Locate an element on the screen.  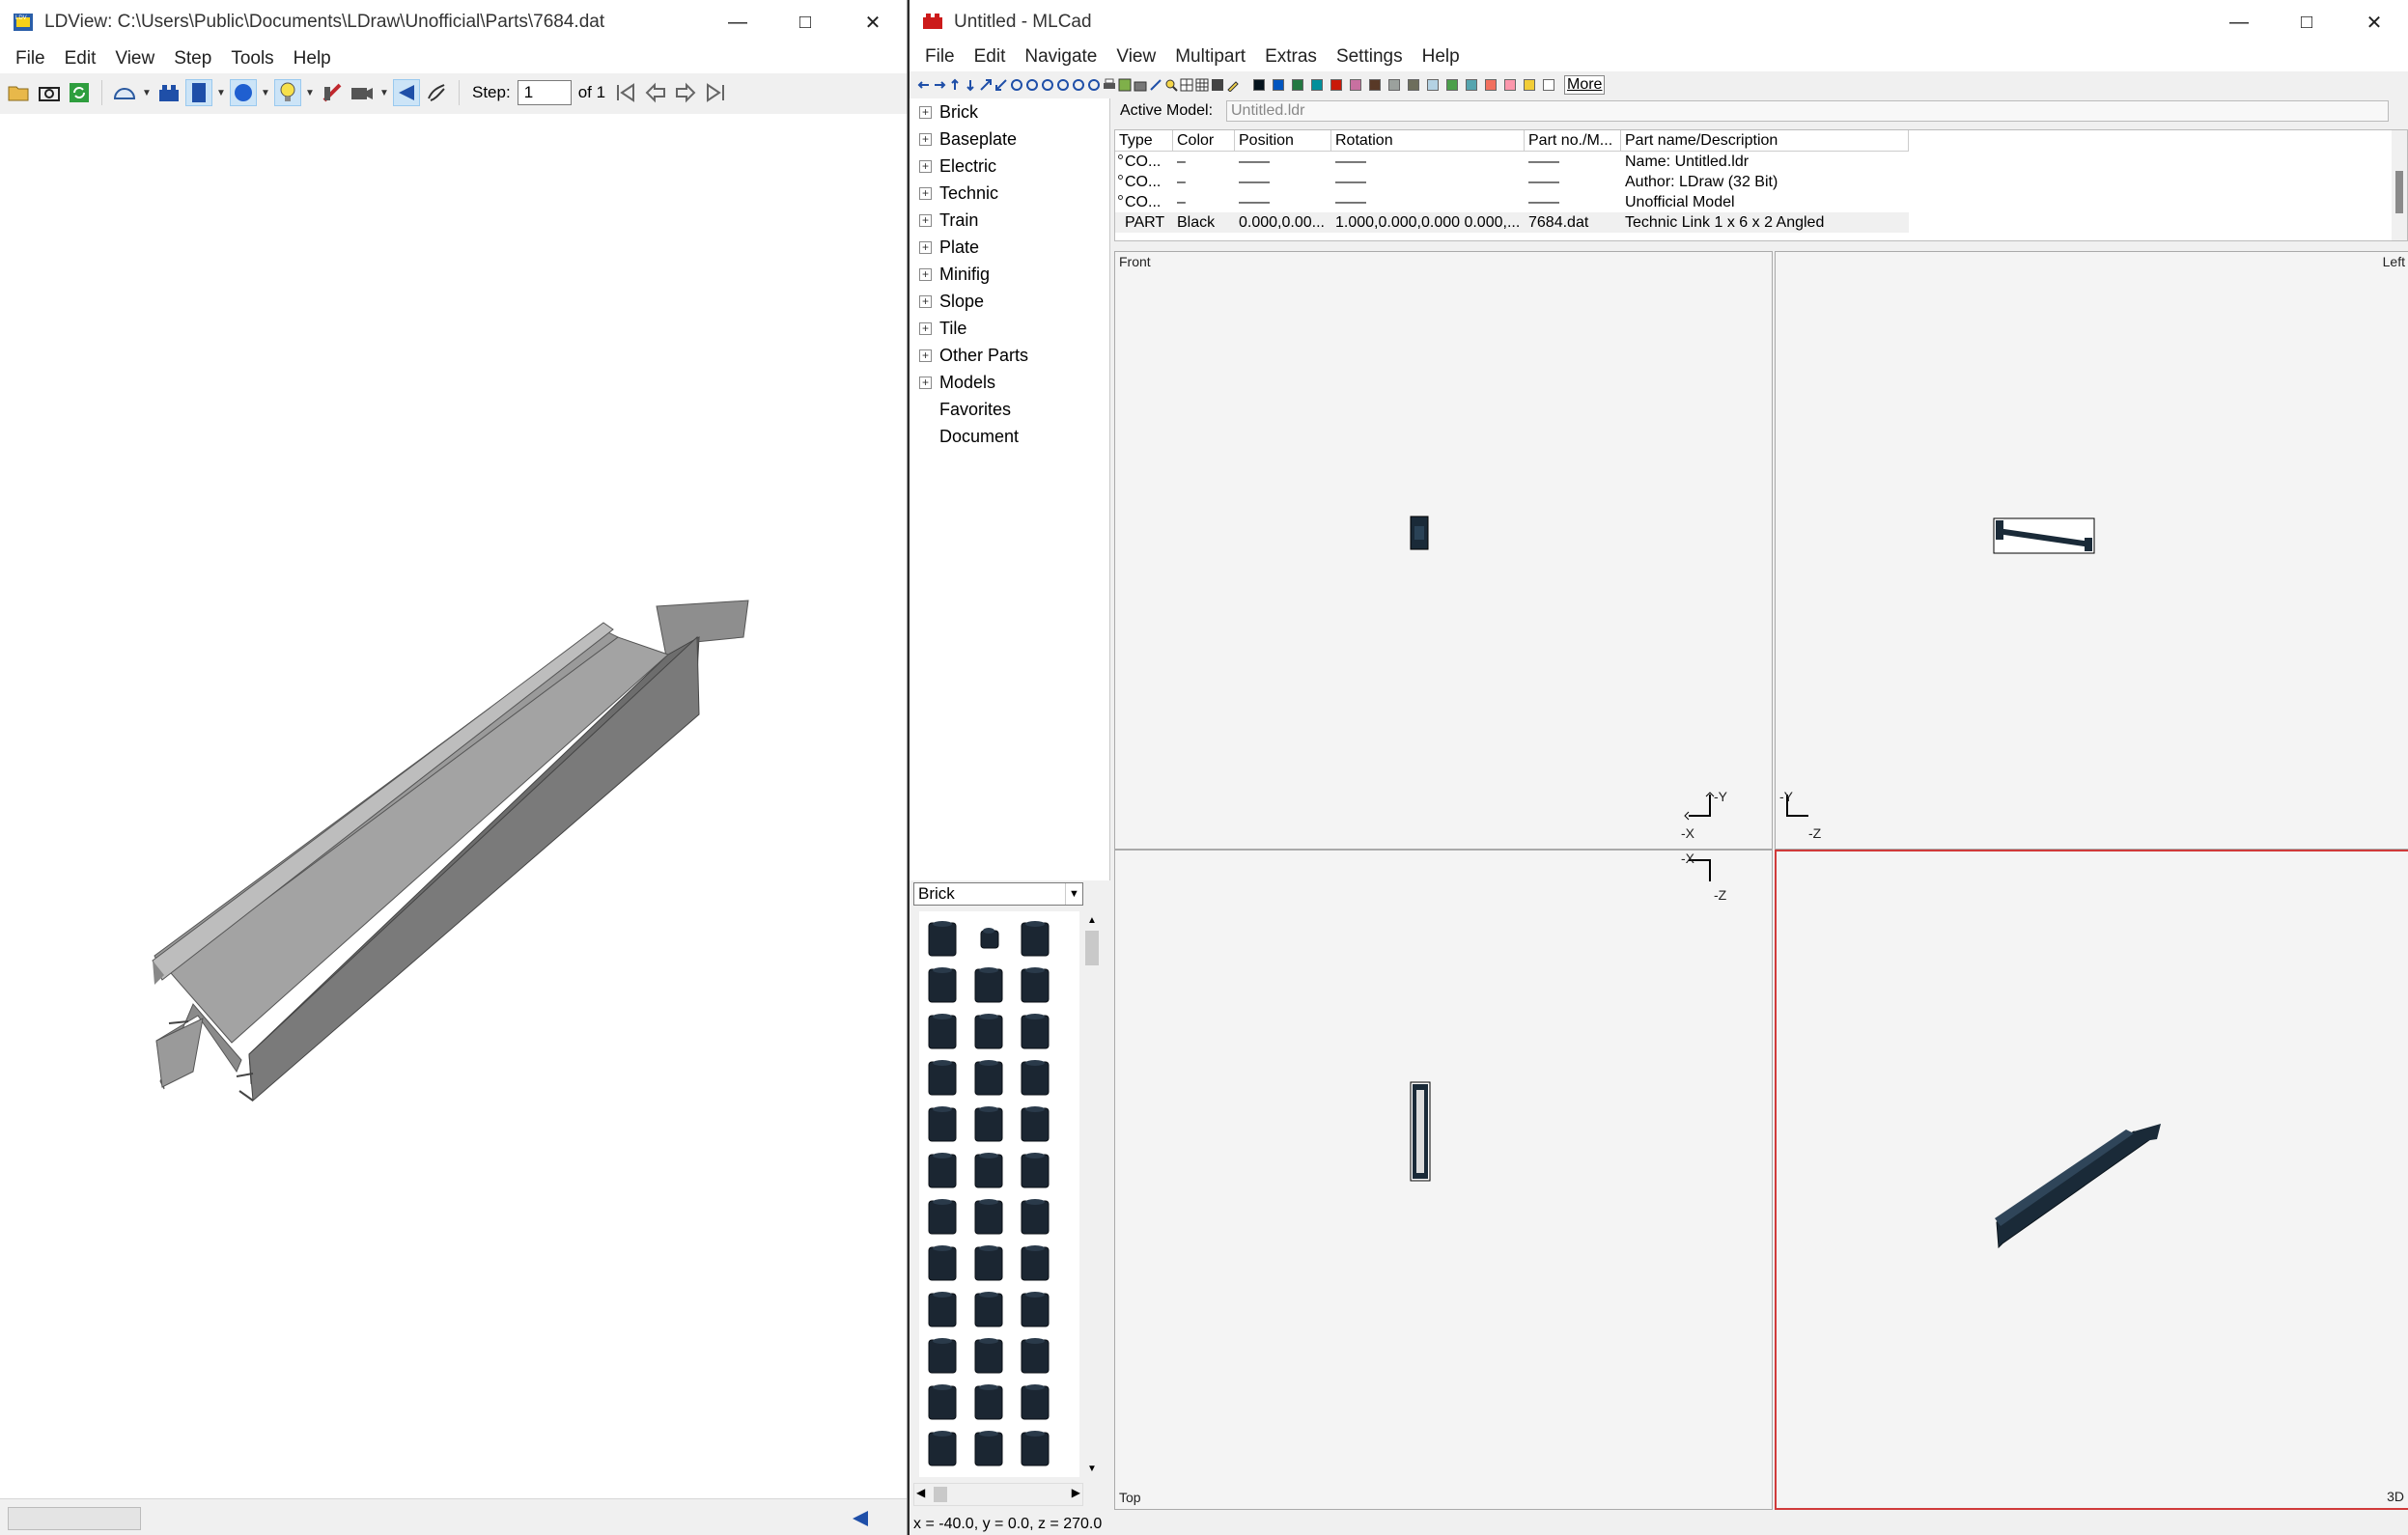
lighting-dropdown: ▼ is located at coordinates (310, 92).